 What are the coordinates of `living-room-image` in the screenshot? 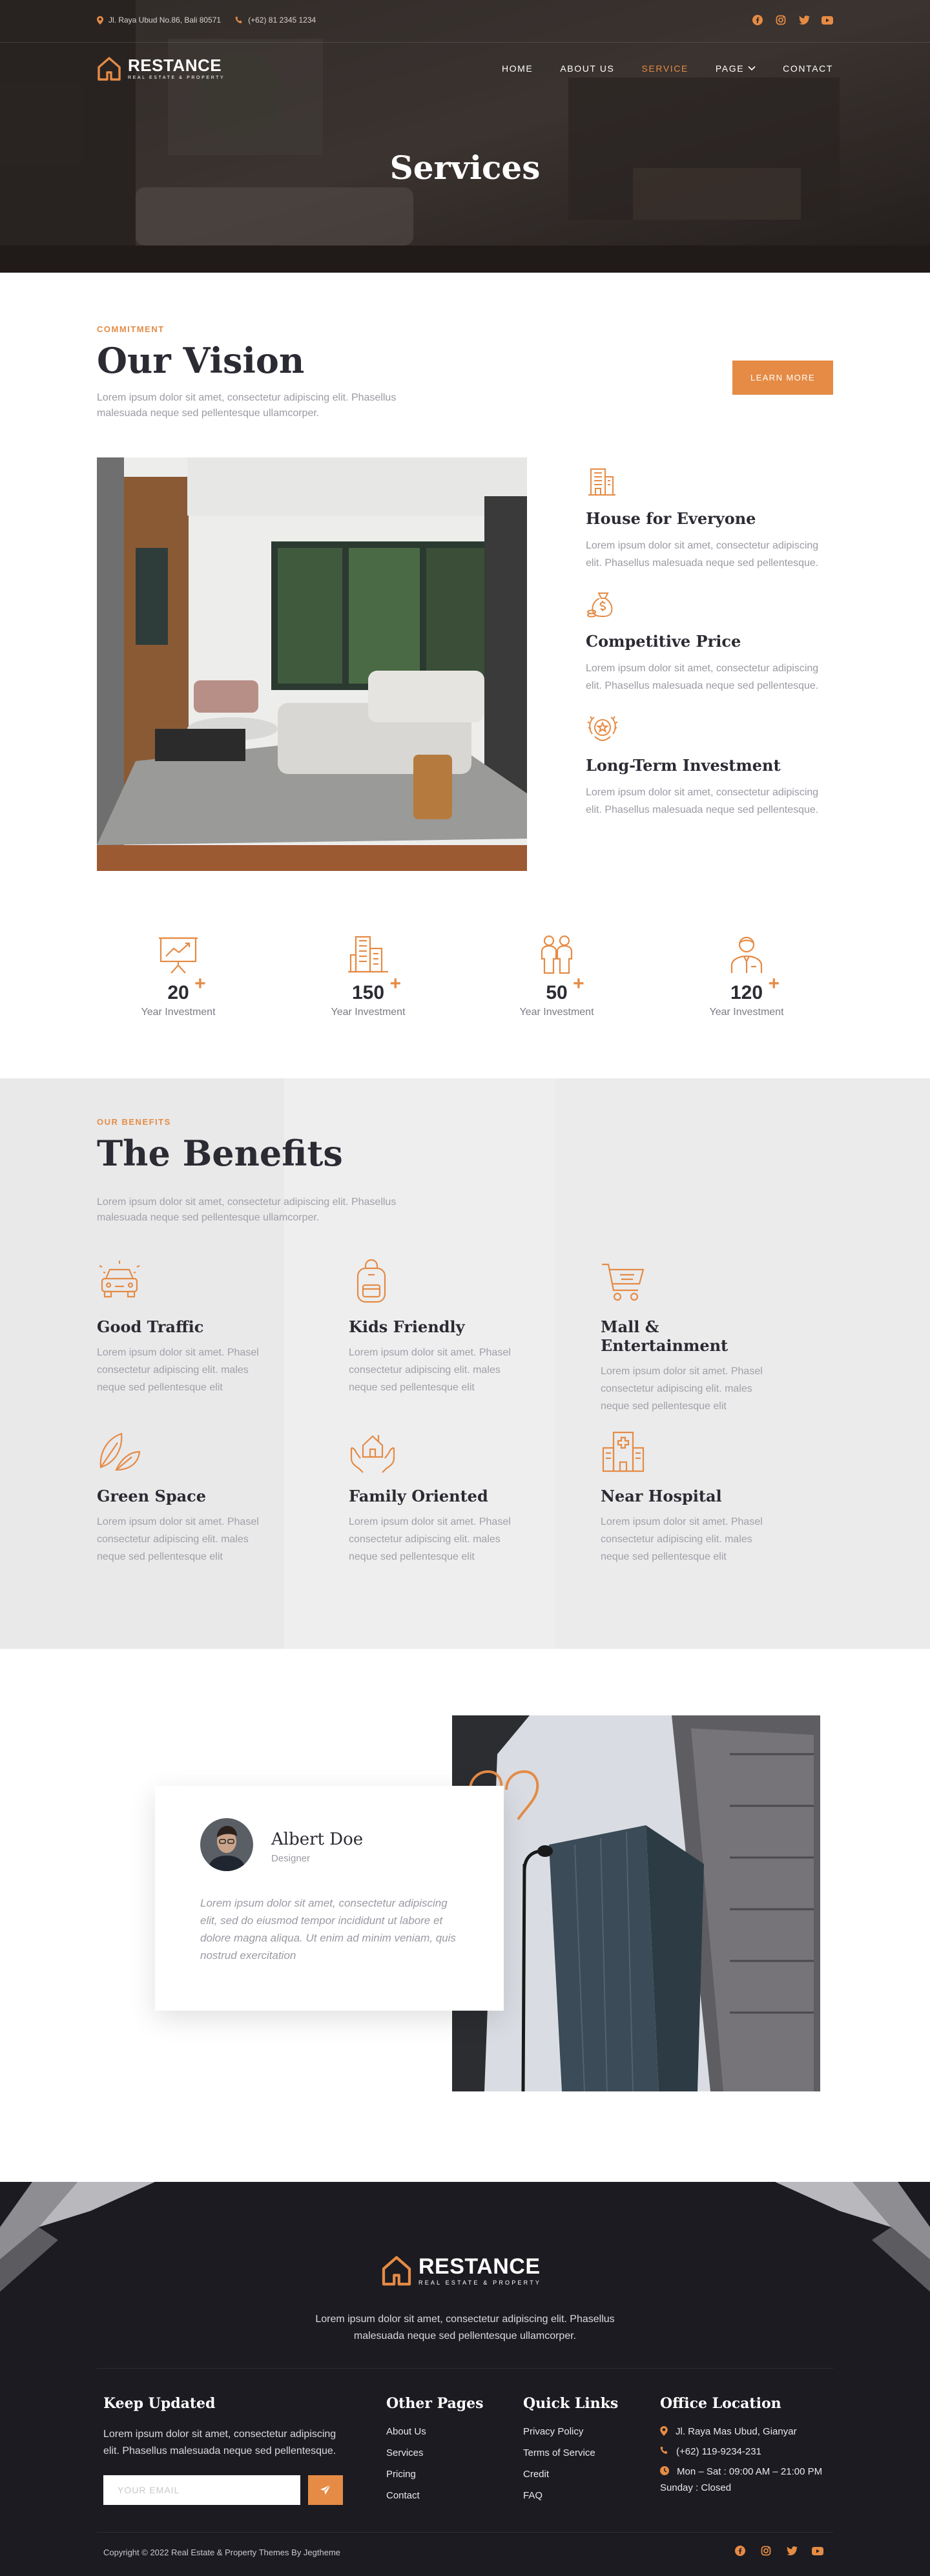 It's located at (312, 664).